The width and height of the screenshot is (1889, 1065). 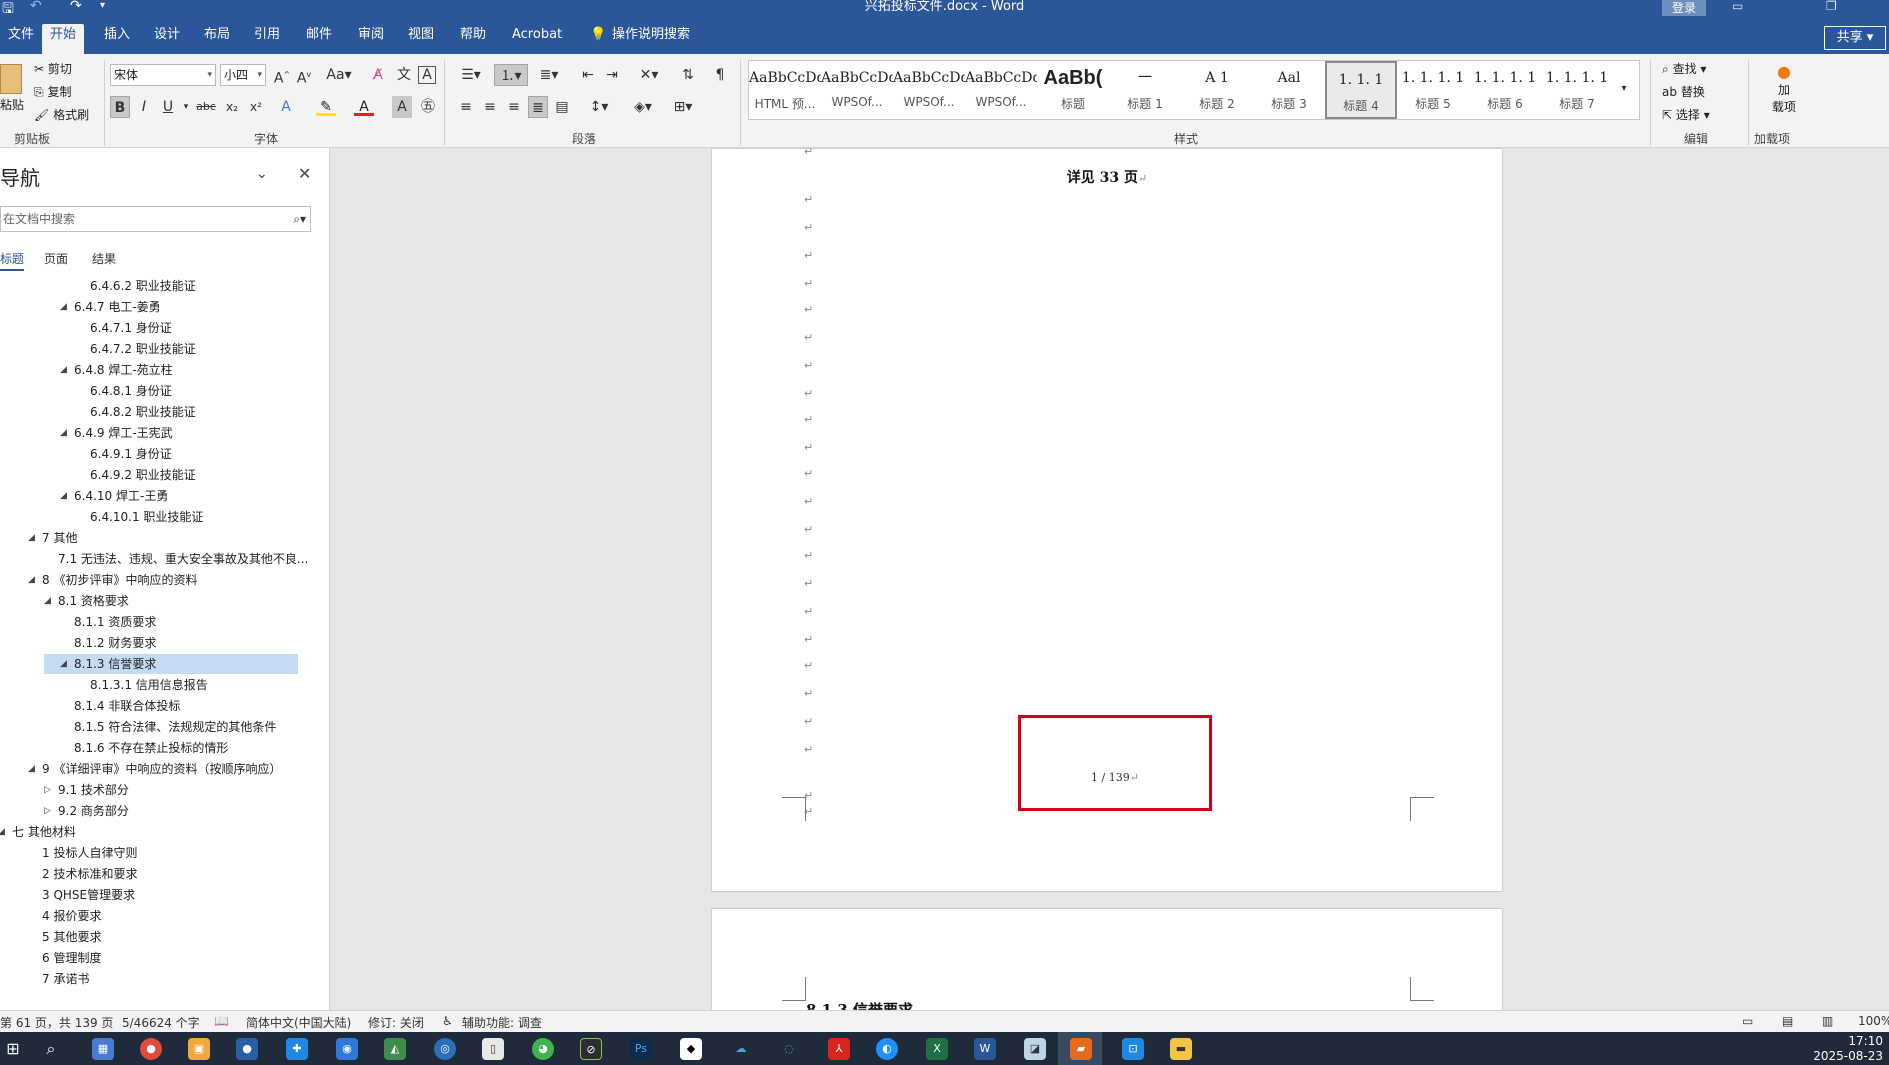 What do you see at coordinates (347, 1049) in the screenshot?
I see `app-icon: ◉` at bounding box center [347, 1049].